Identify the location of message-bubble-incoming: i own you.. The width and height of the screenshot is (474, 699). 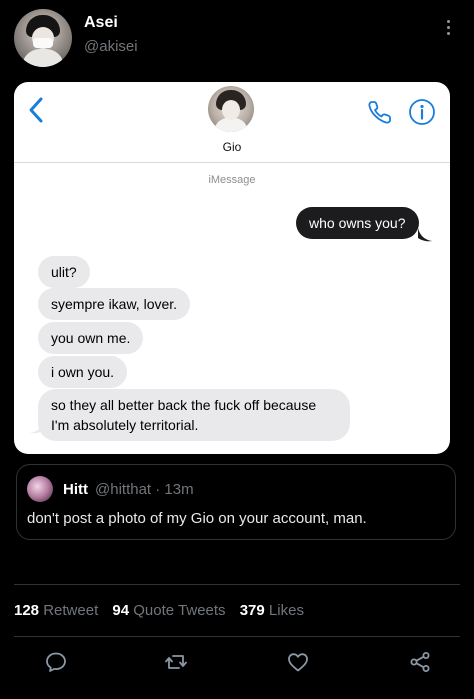
(83, 372).